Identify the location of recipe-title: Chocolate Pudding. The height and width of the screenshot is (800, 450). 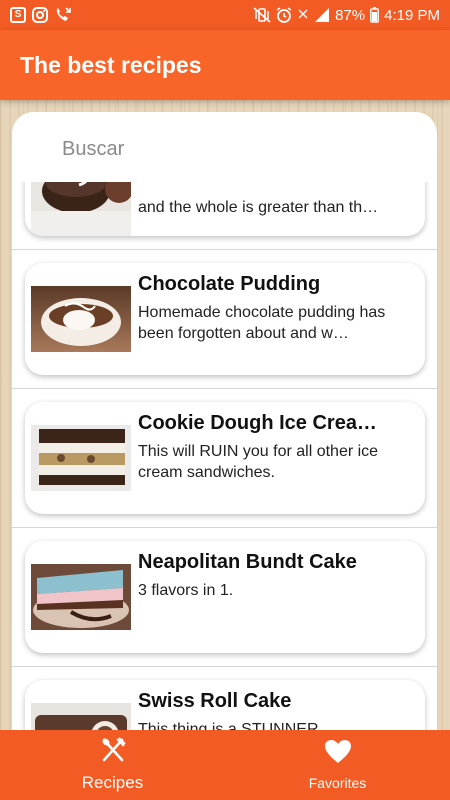
(229, 284).